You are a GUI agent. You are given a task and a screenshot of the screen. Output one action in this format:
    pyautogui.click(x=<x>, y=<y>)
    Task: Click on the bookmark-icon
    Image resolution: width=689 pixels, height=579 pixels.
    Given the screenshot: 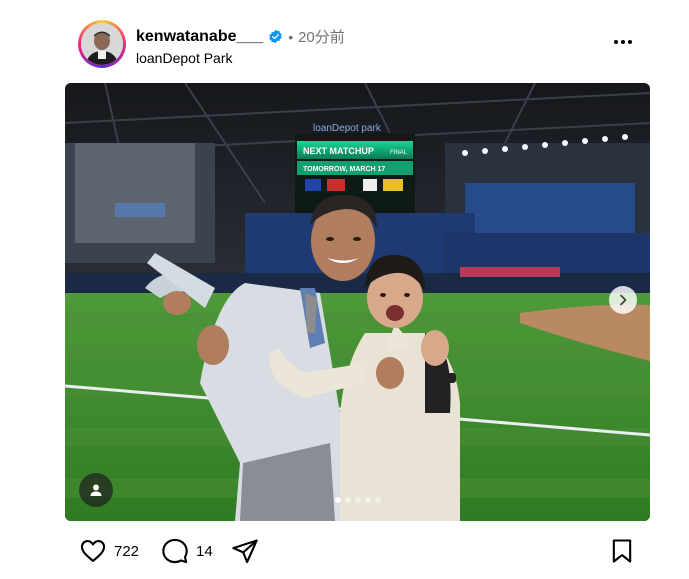 What is the action you would take?
    pyautogui.click(x=622, y=551)
    